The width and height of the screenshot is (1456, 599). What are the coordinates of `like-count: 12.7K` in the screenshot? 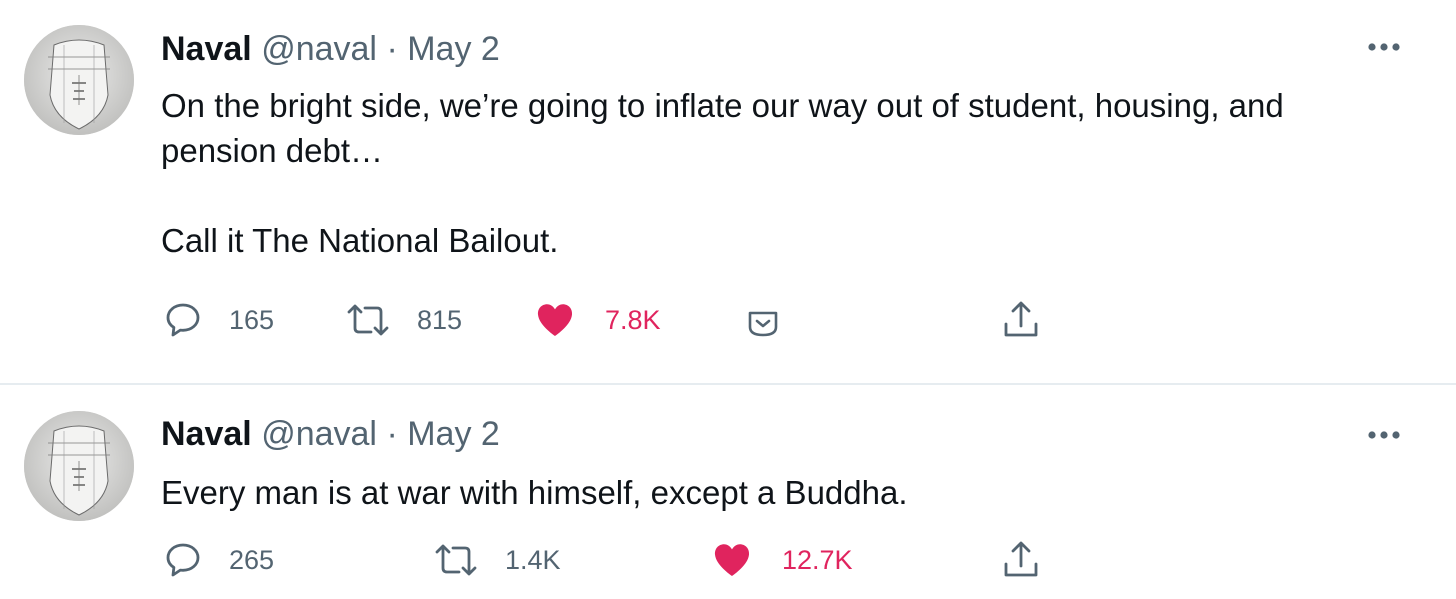 It's located at (817, 559).